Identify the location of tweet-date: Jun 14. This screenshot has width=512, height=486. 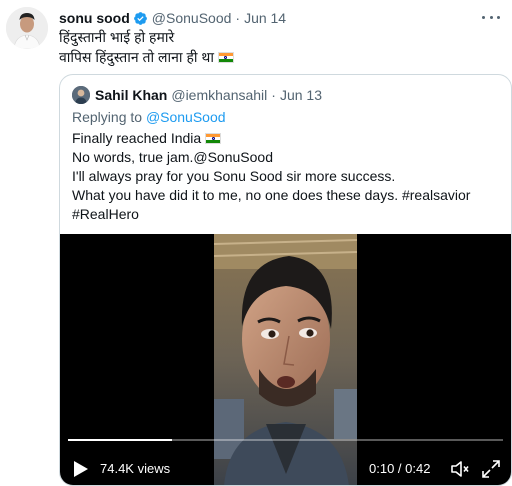
(265, 18).